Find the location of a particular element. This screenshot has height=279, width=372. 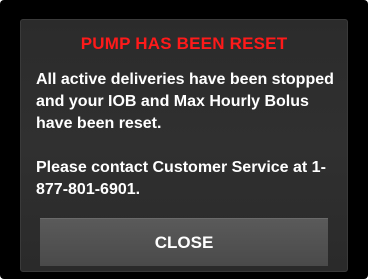

close-button: CLOSE is located at coordinates (184, 242).